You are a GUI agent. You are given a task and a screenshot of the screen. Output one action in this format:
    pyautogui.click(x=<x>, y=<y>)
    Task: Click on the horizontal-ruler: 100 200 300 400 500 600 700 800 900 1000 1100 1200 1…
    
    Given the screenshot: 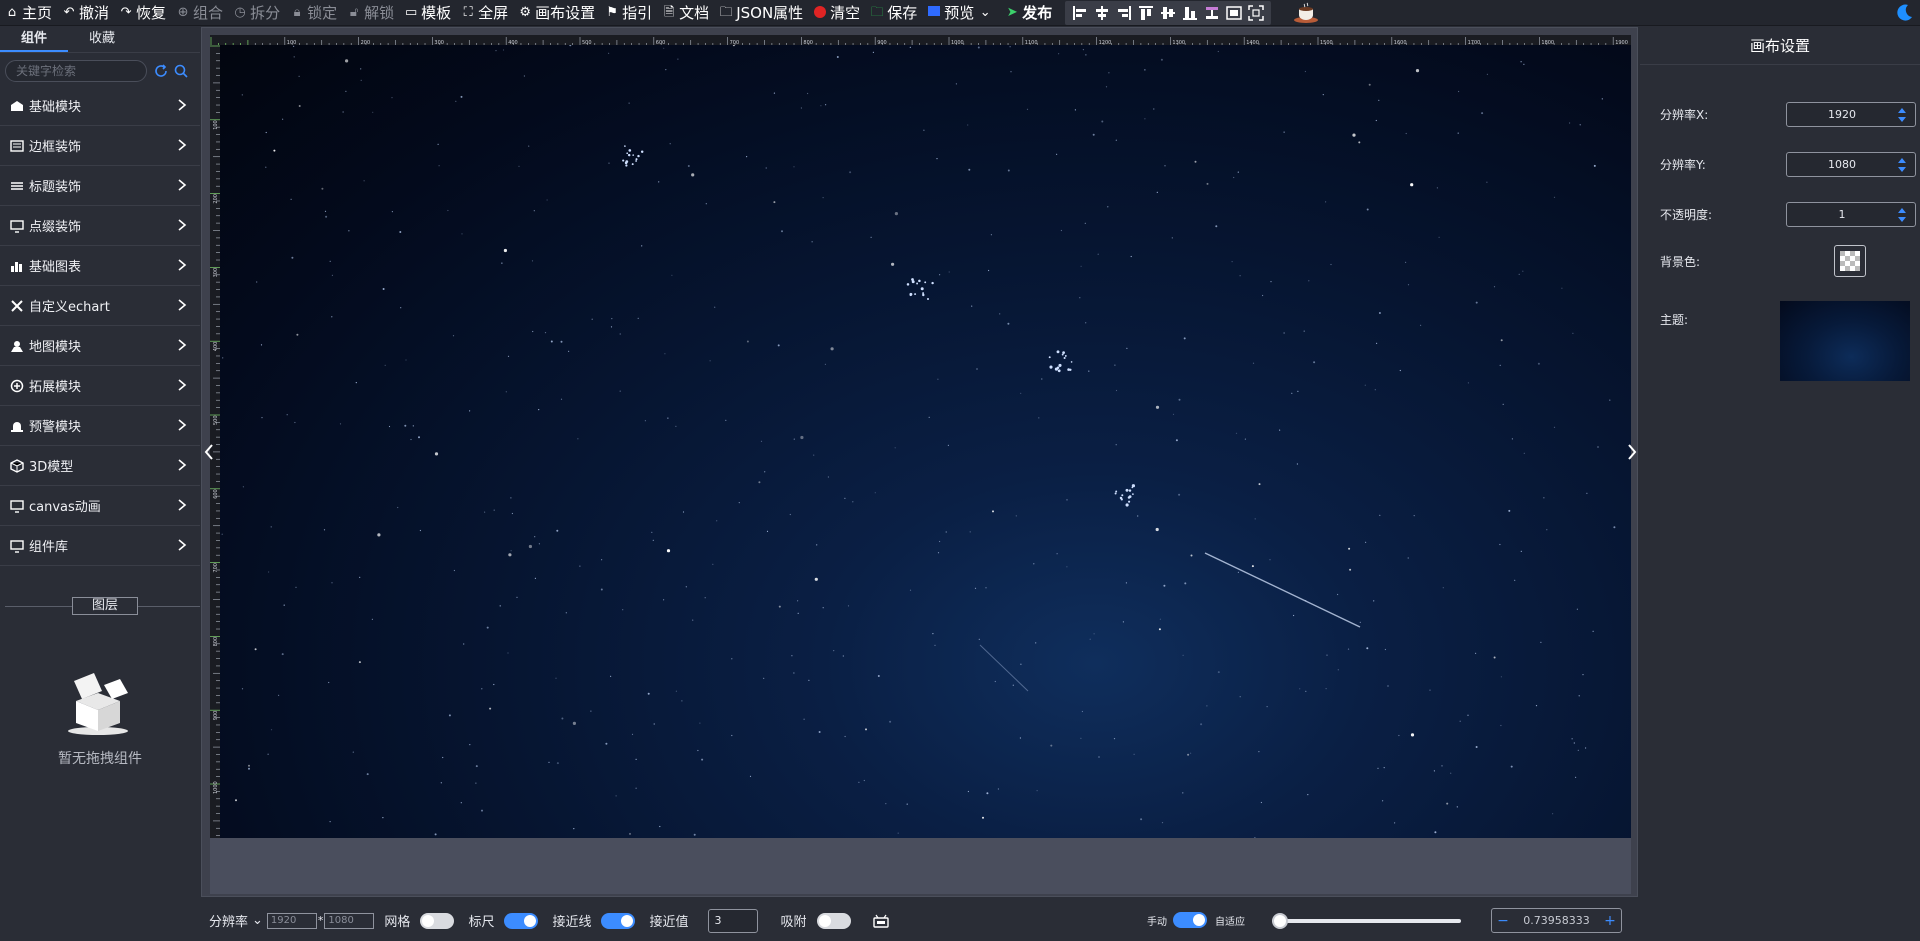 What is the action you would take?
    pyautogui.click(x=920, y=40)
    